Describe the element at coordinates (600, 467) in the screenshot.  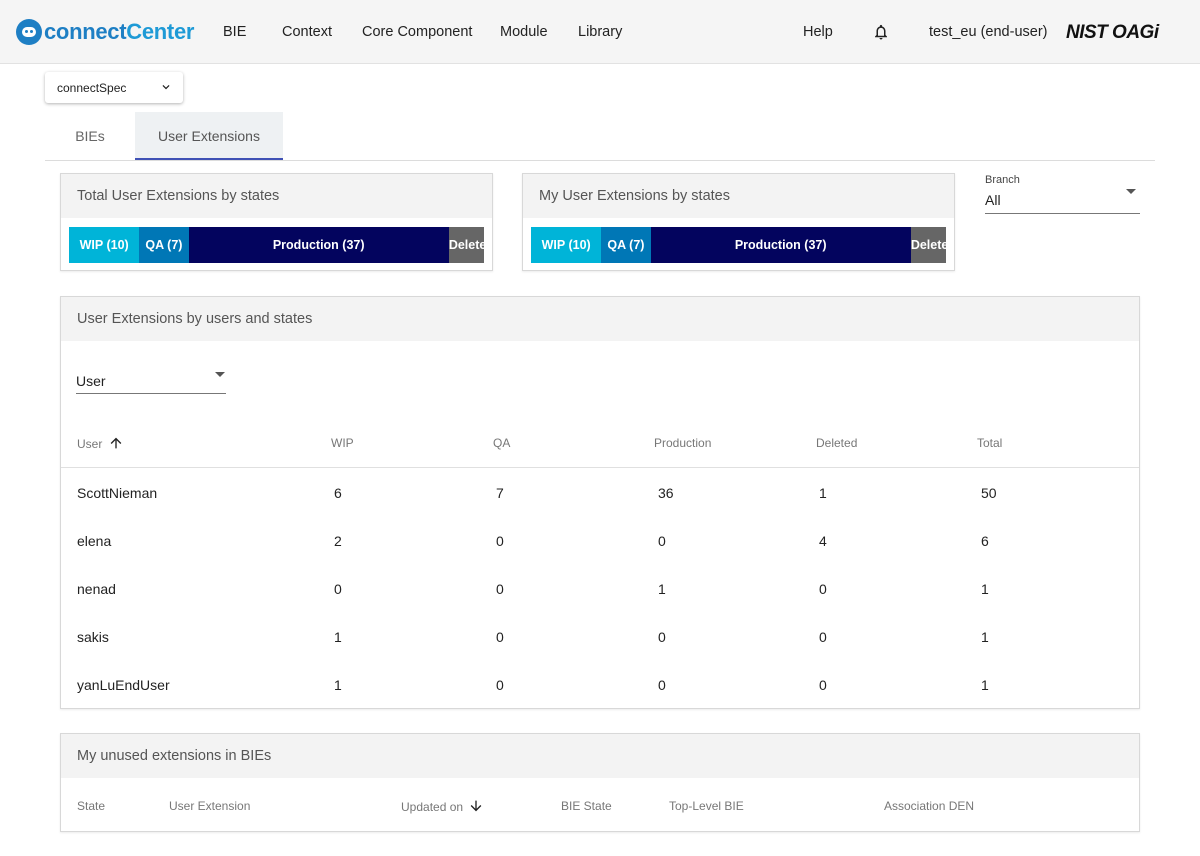
I see `table-header-divider` at that location.